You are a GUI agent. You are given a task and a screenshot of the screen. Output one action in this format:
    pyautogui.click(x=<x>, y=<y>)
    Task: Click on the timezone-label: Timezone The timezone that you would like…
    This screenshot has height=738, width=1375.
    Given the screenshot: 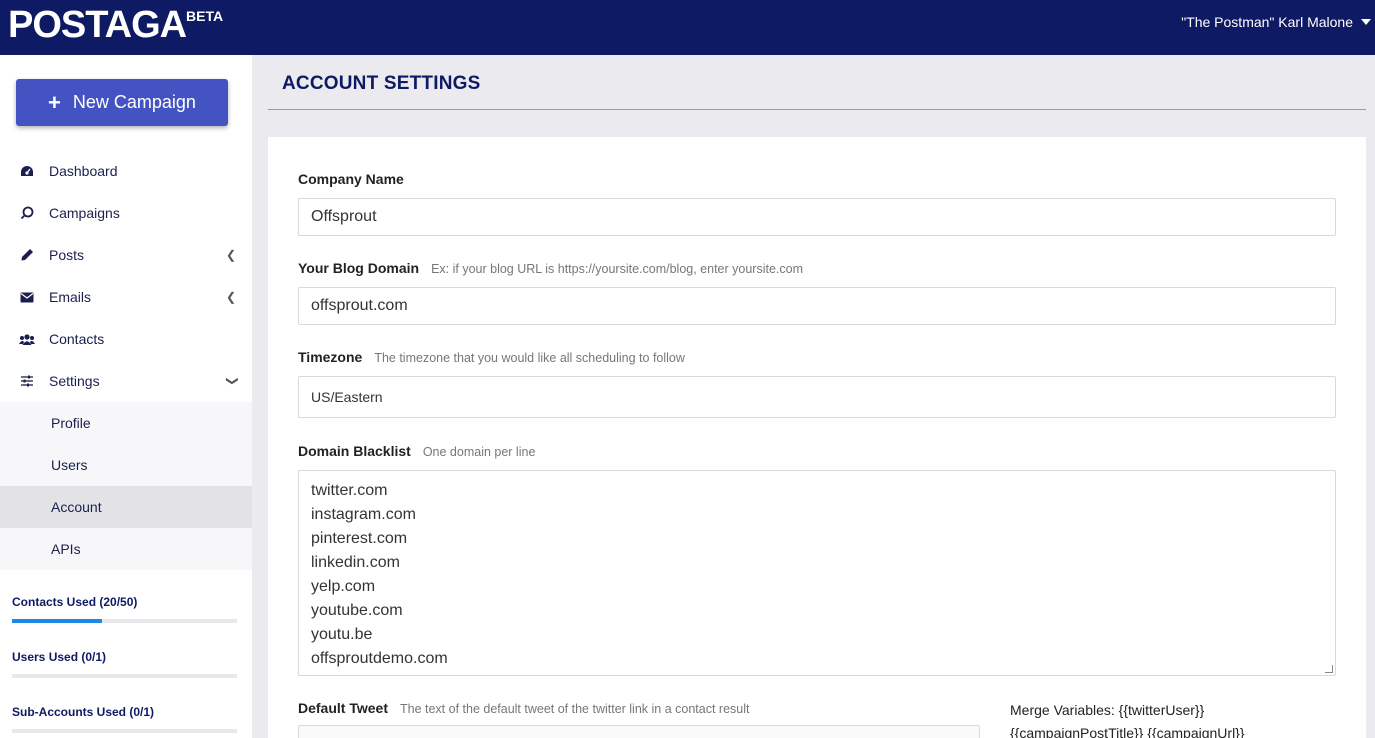 What is the action you would take?
    pyautogui.click(x=491, y=357)
    